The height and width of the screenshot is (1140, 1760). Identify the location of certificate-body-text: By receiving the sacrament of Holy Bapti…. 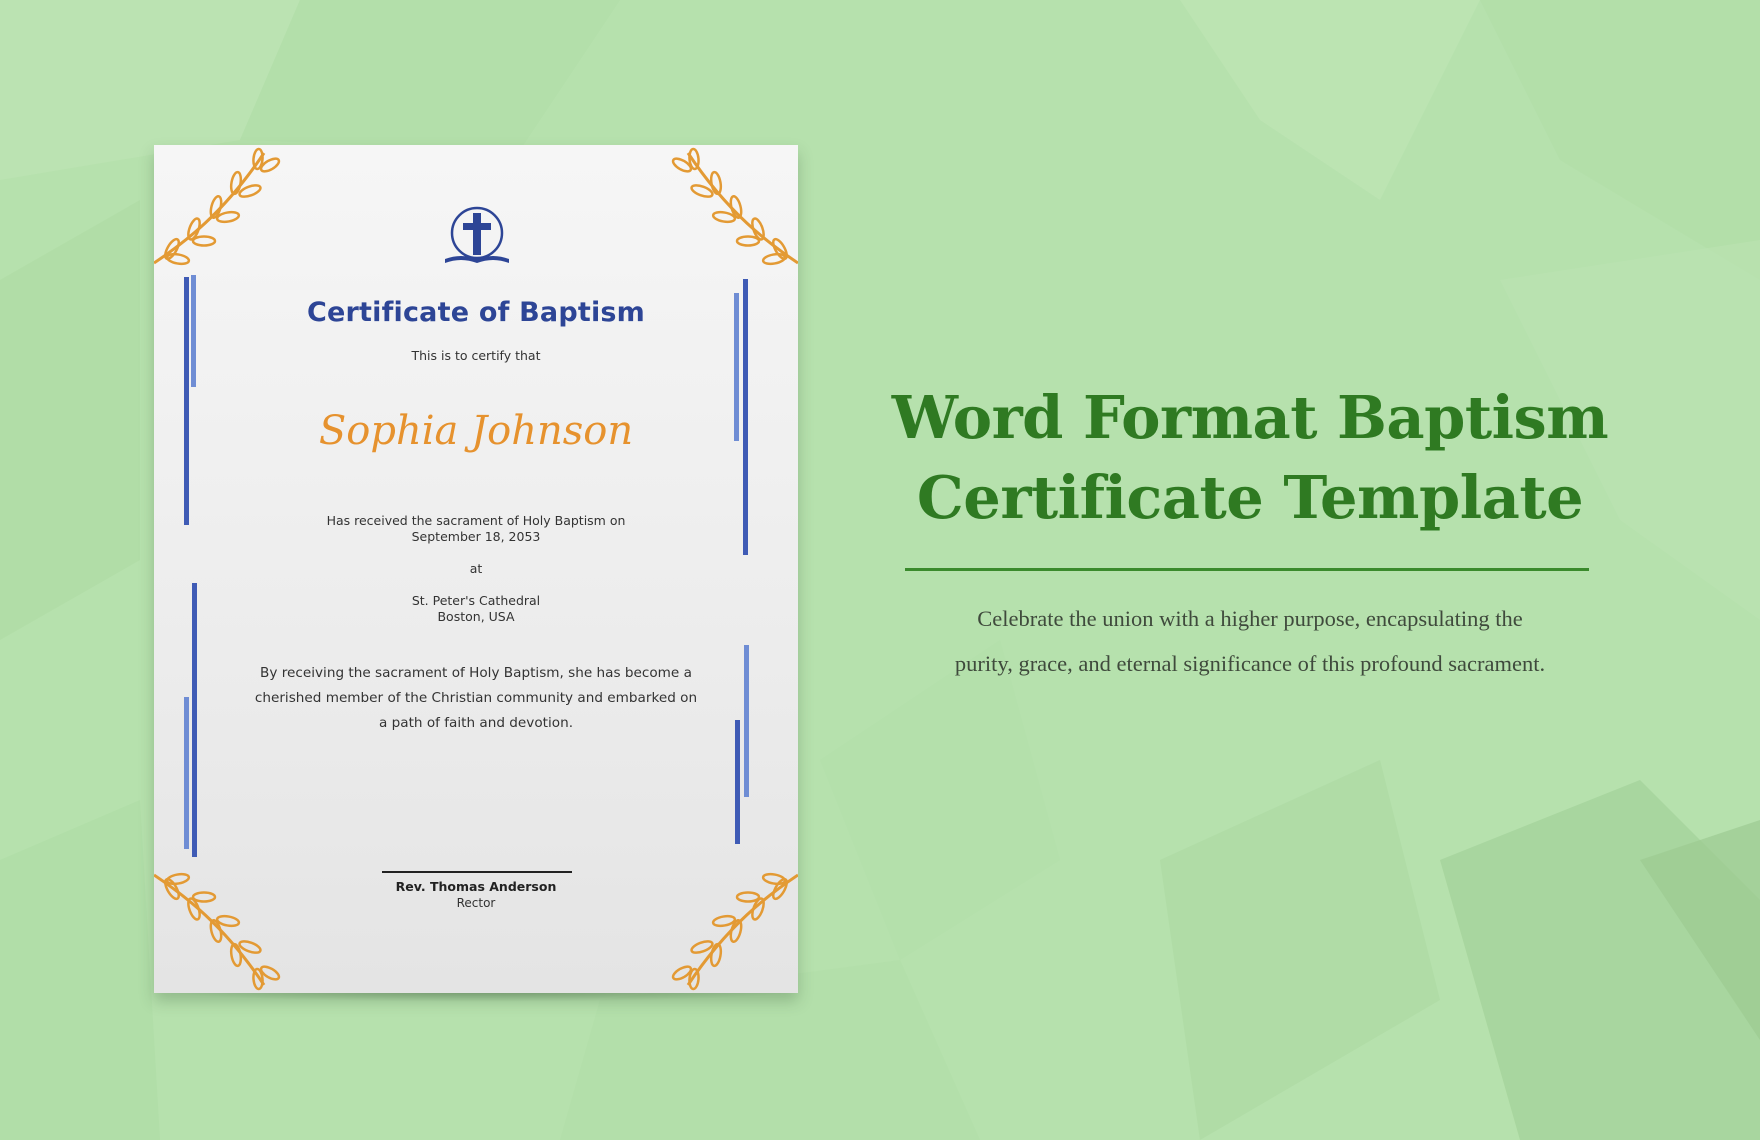
(476, 698).